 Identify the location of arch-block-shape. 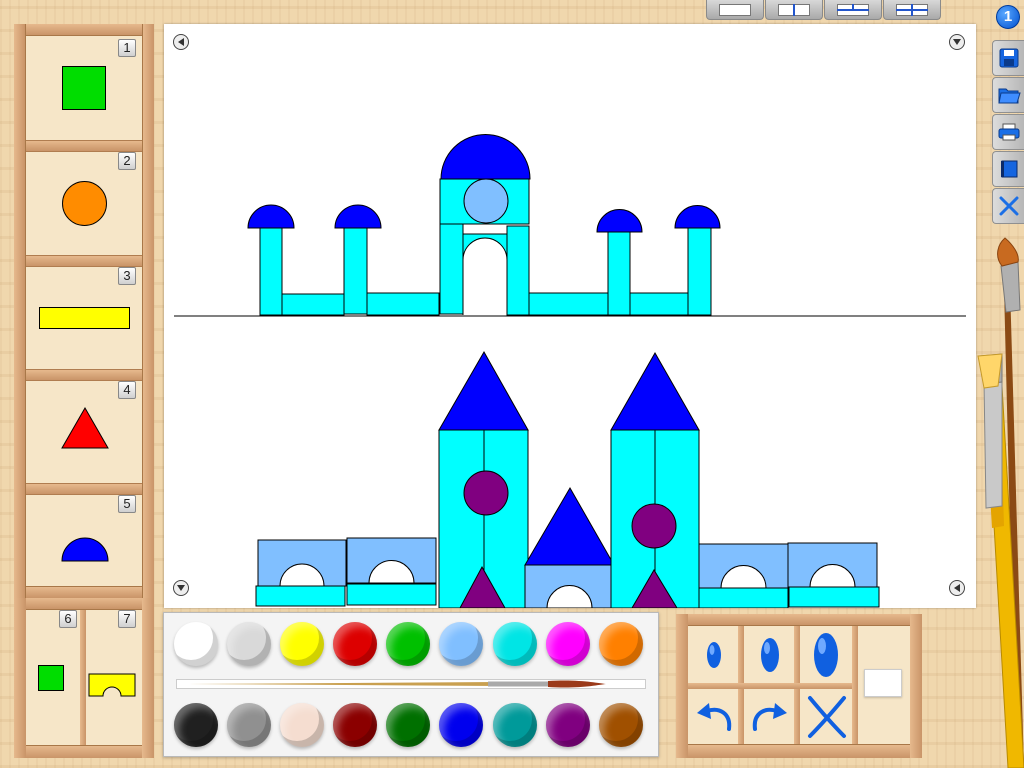
(112, 685).